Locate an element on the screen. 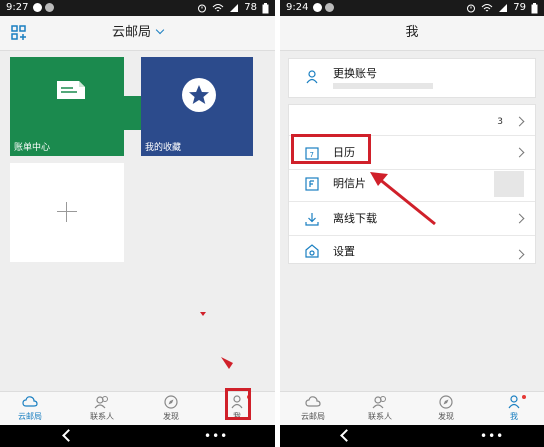 The width and height of the screenshot is (544, 447). mailbox-selector: 云邮局 is located at coordinates (137, 33).